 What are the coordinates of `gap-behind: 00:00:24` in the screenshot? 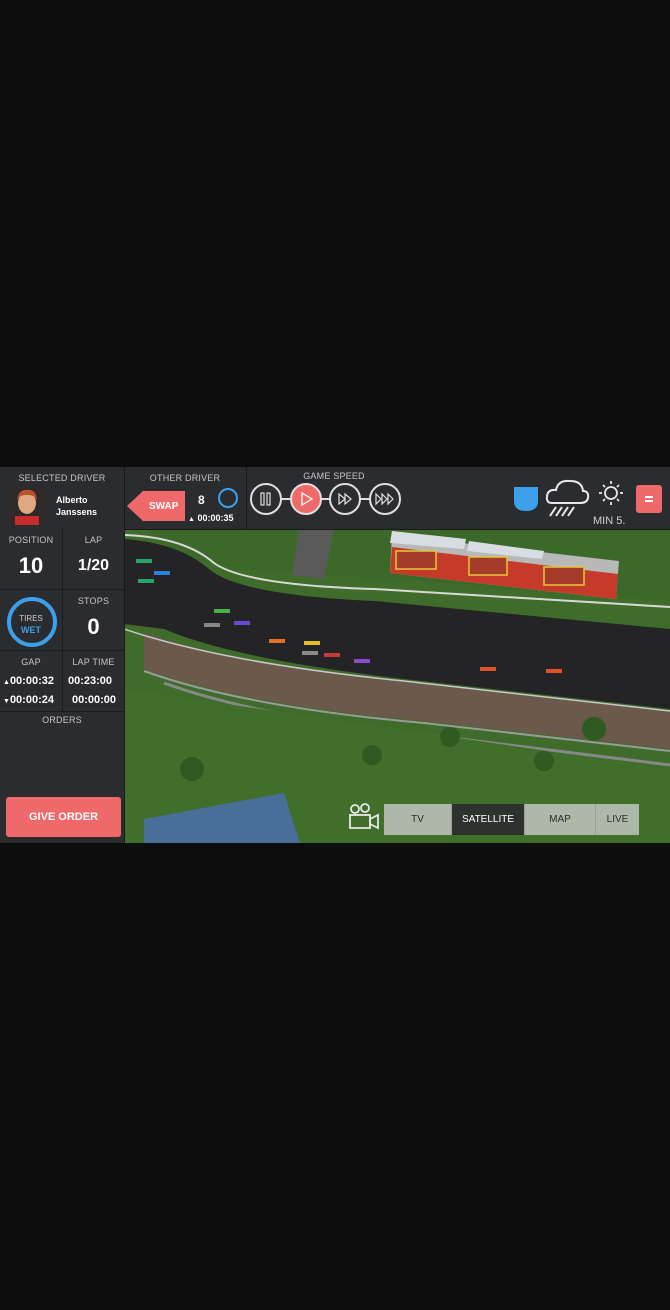 It's located at (31, 700).